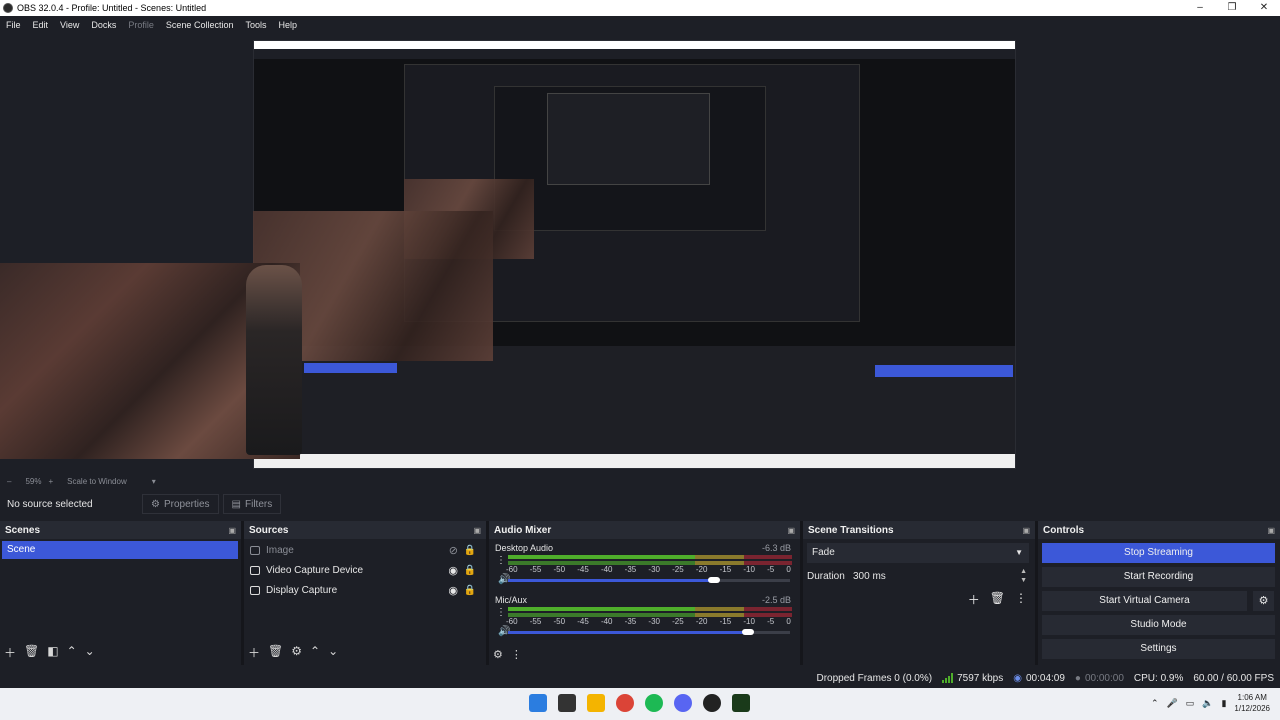 This screenshot has height=720, width=1280. What do you see at coordinates (683, 703) in the screenshot?
I see `discord-icon` at bounding box center [683, 703].